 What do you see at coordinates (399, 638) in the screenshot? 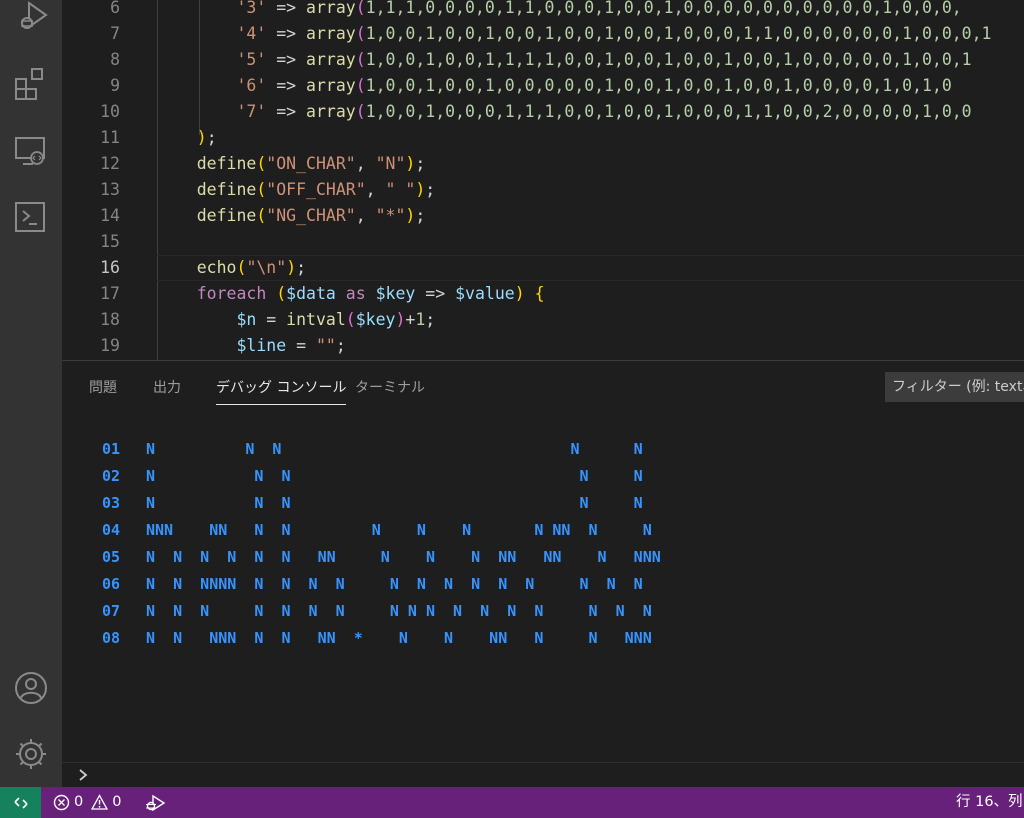
I see `output-line-text: N N NNN N N NN * N N NN N N NNN` at bounding box center [399, 638].